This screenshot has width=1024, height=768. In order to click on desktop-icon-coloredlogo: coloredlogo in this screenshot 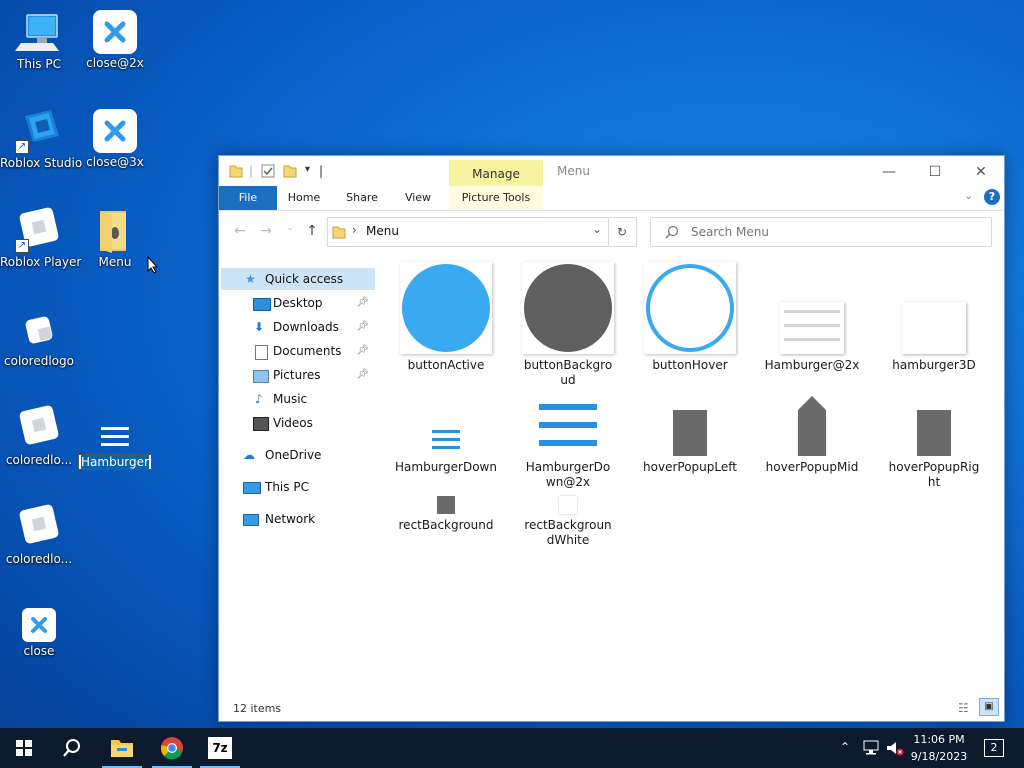, I will do `click(39, 340)`.